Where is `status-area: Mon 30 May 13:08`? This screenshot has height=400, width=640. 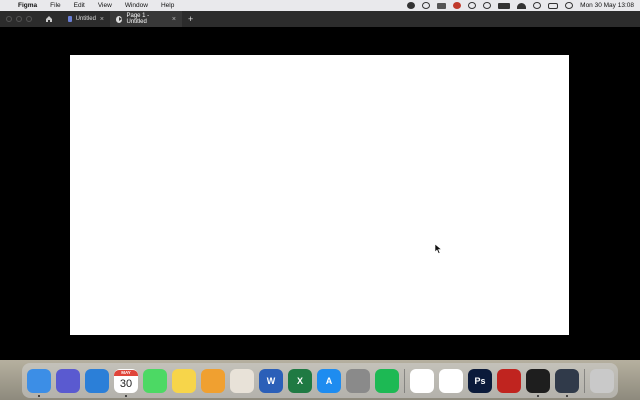 status-area: Mon 30 May 13:08 is located at coordinates (520, 5).